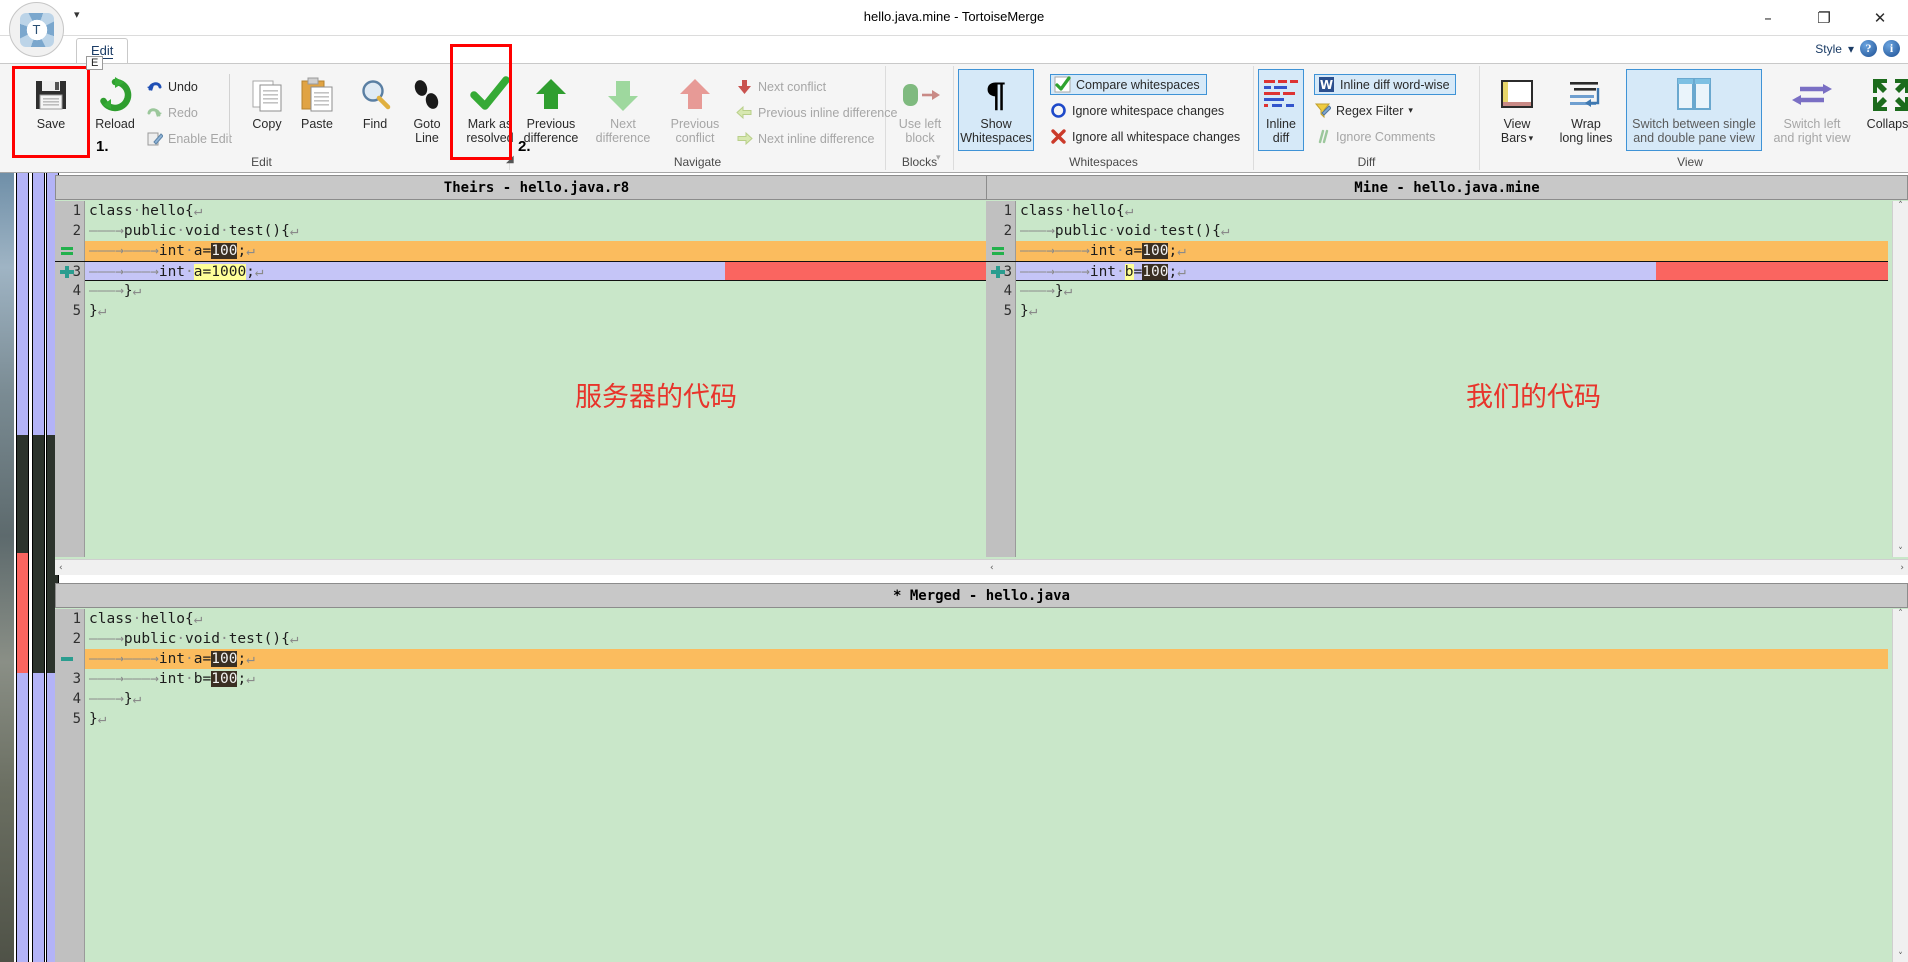 This screenshot has height=962, width=1908. I want to click on style-label: Style, so click(1828, 49).